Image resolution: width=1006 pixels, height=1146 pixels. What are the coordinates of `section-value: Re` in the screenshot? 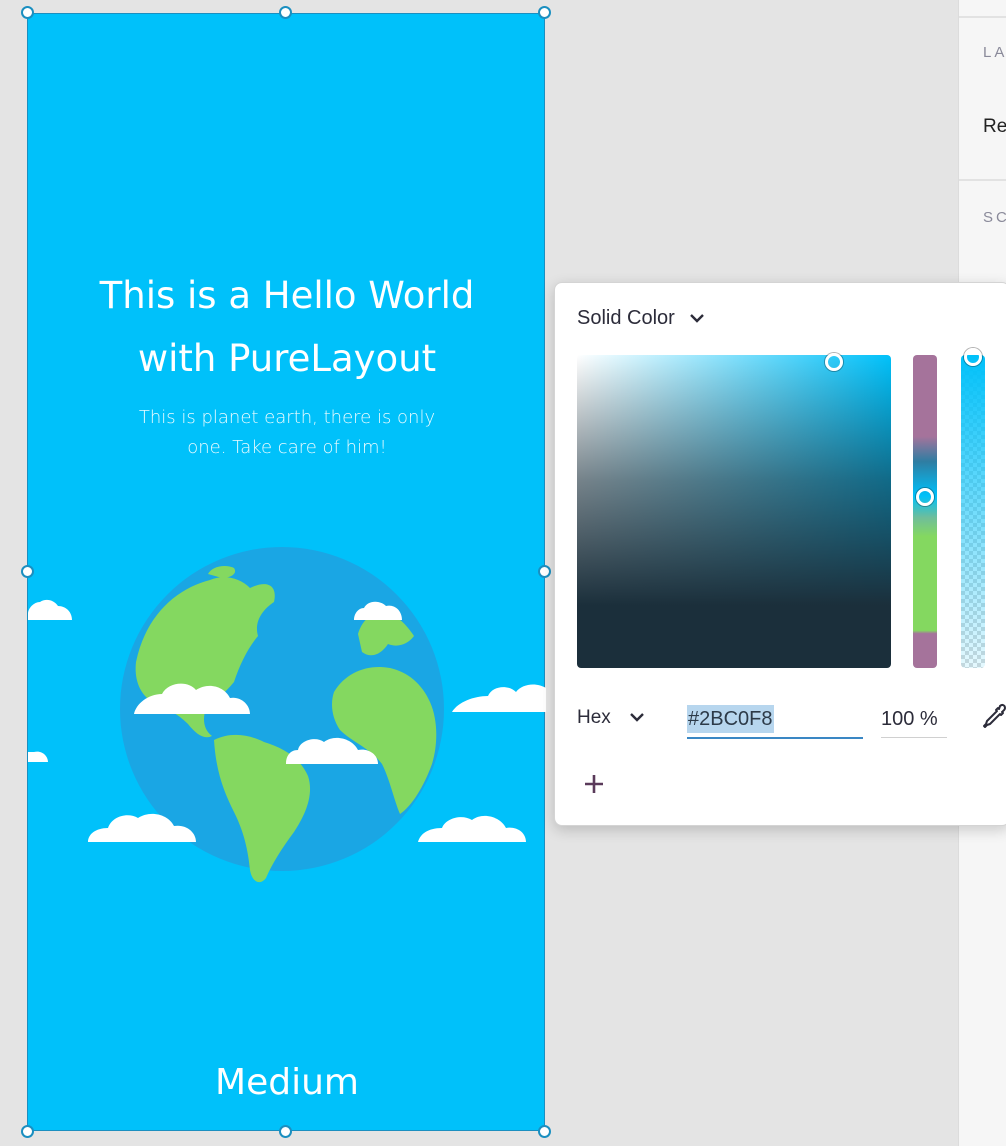 It's located at (994, 127).